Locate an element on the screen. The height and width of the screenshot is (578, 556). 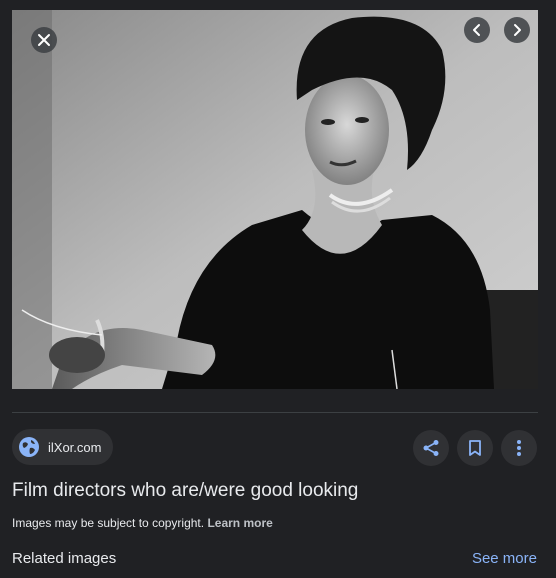
save-button is located at coordinates (475, 448).